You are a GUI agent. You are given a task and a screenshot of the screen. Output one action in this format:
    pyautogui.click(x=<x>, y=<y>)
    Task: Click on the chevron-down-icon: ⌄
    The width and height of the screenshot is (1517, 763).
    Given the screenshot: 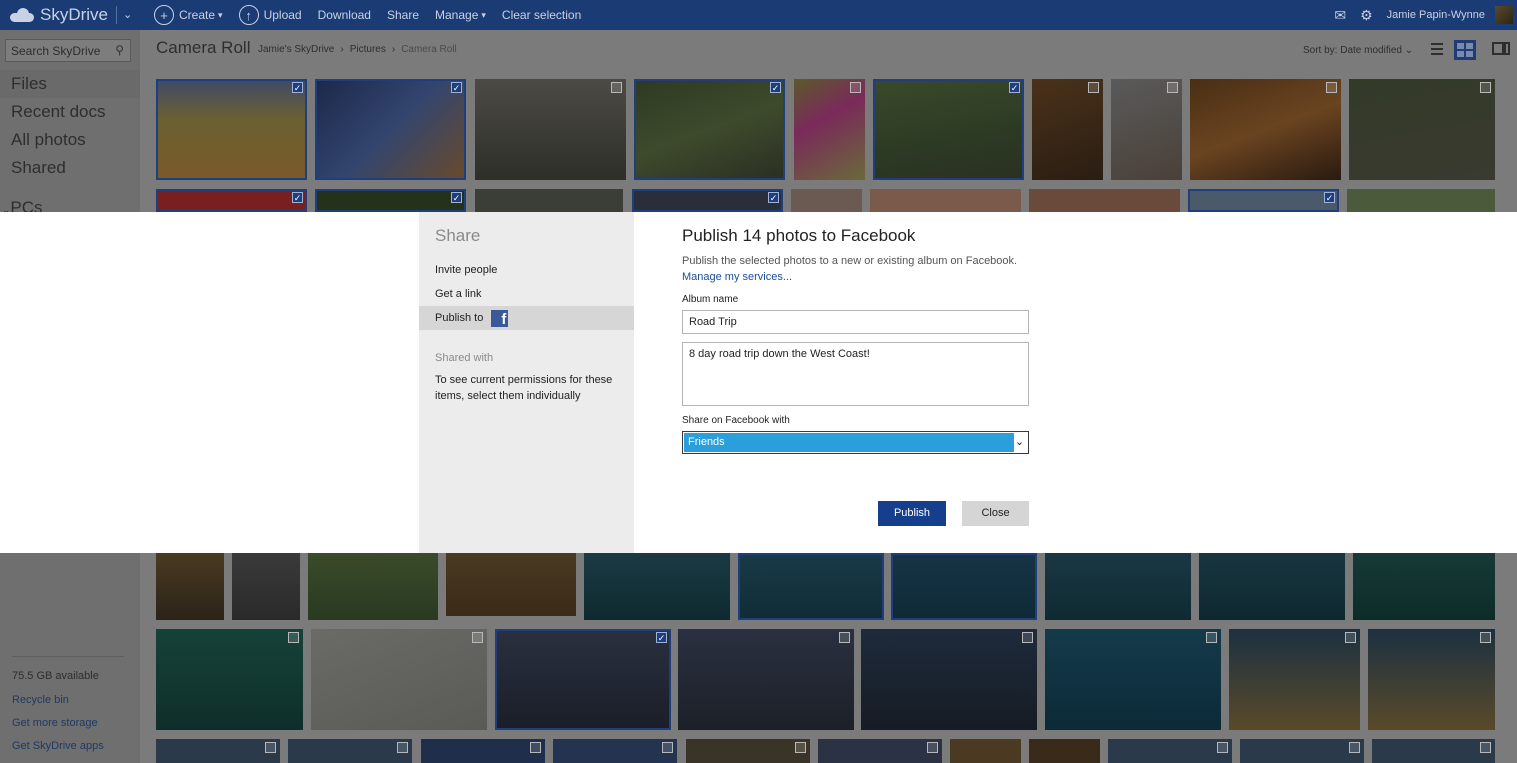 What is the action you would take?
    pyautogui.click(x=1019, y=442)
    